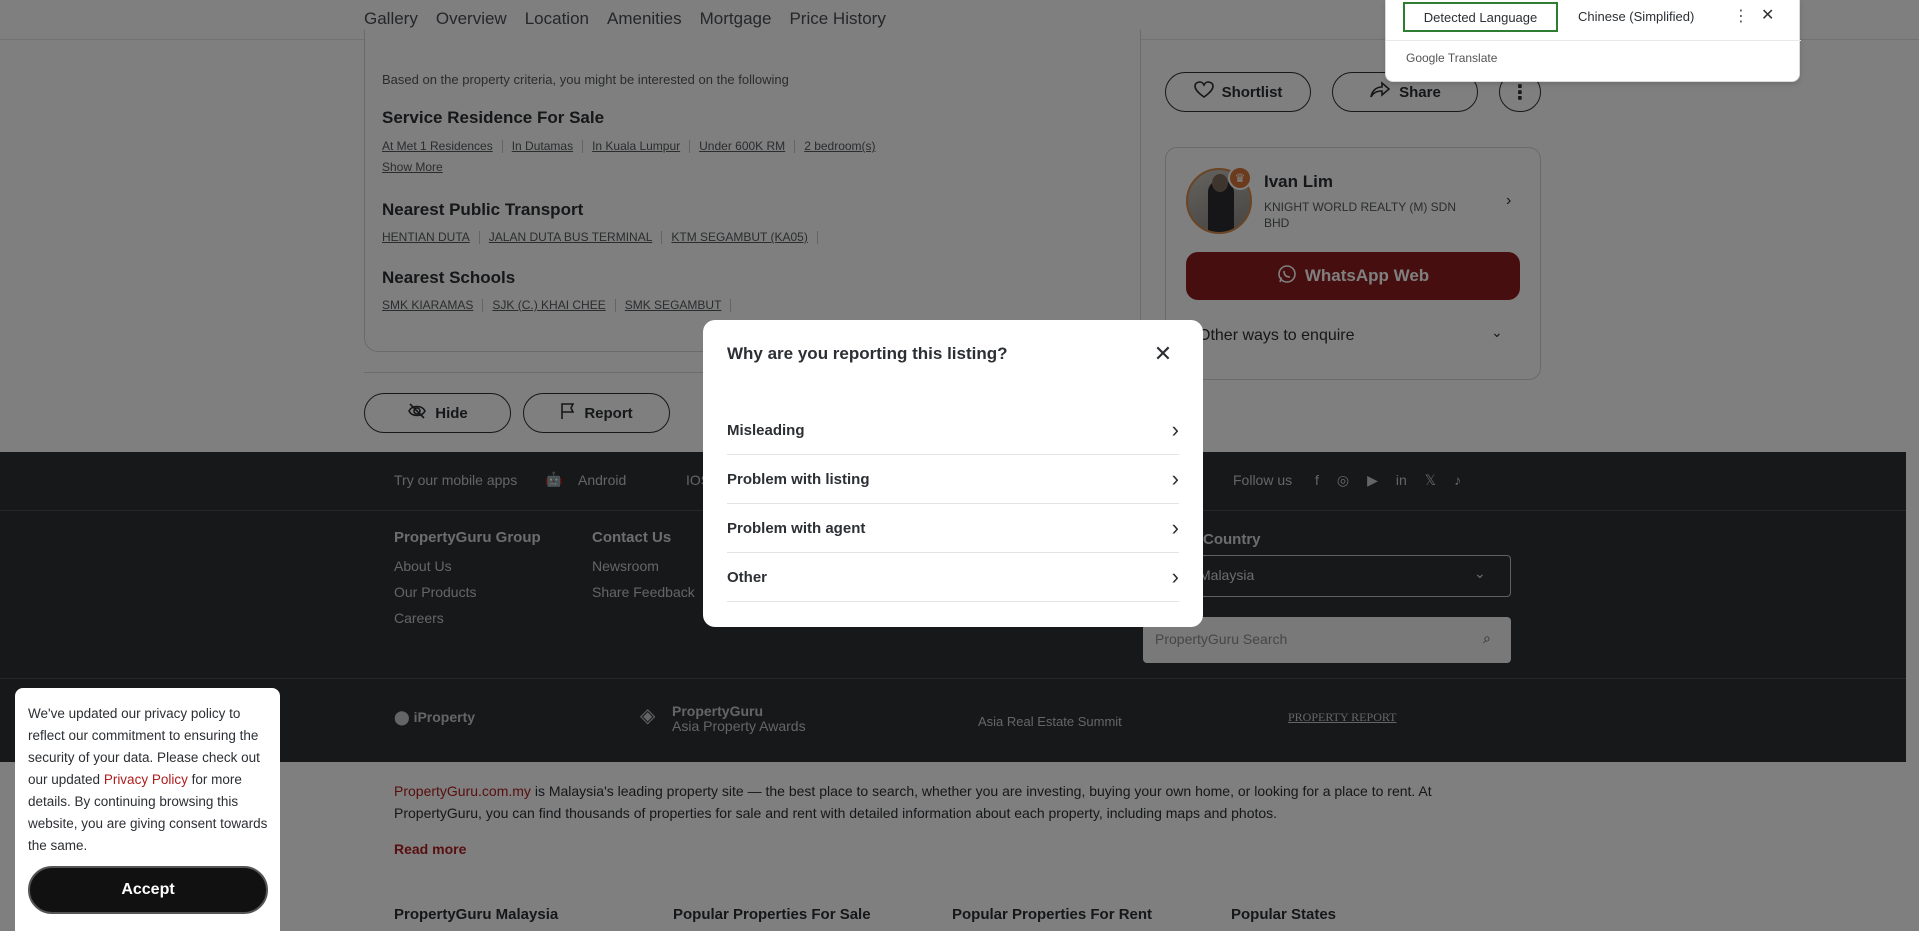  Describe the element at coordinates (867, 353) in the screenshot. I see `modal-title: Why are you reporting this listing?` at that location.